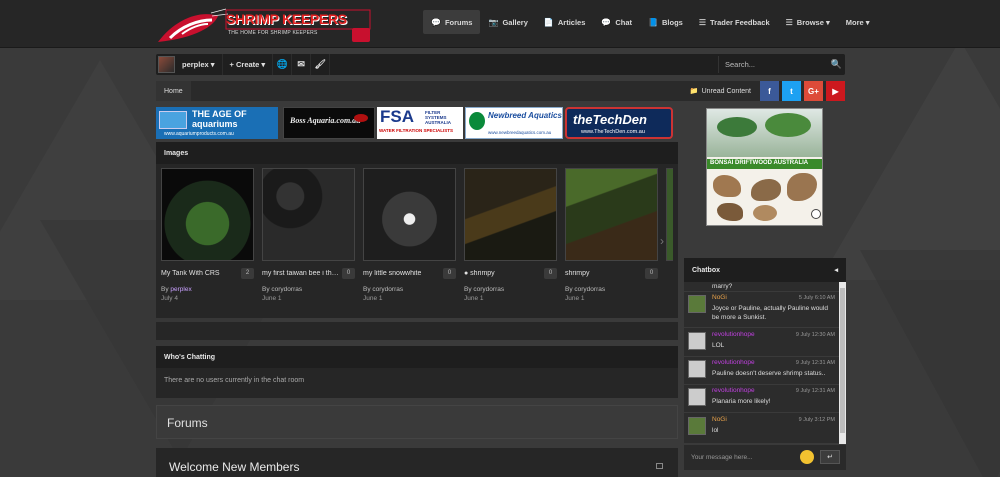 The height and width of the screenshot is (477, 1000). What do you see at coordinates (493, 22) in the screenshot?
I see `camera-icon: 📷` at bounding box center [493, 22].